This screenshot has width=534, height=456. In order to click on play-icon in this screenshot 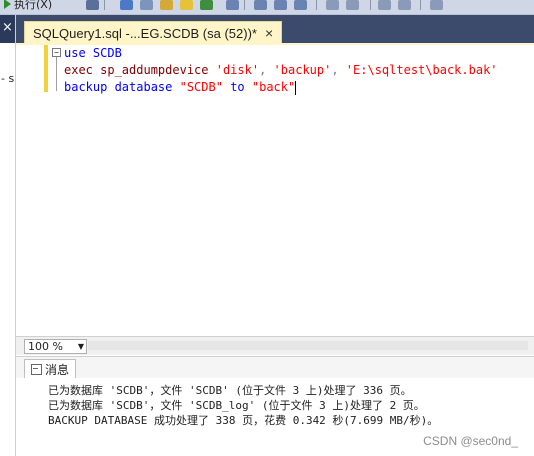, I will do `click(7, 4)`.